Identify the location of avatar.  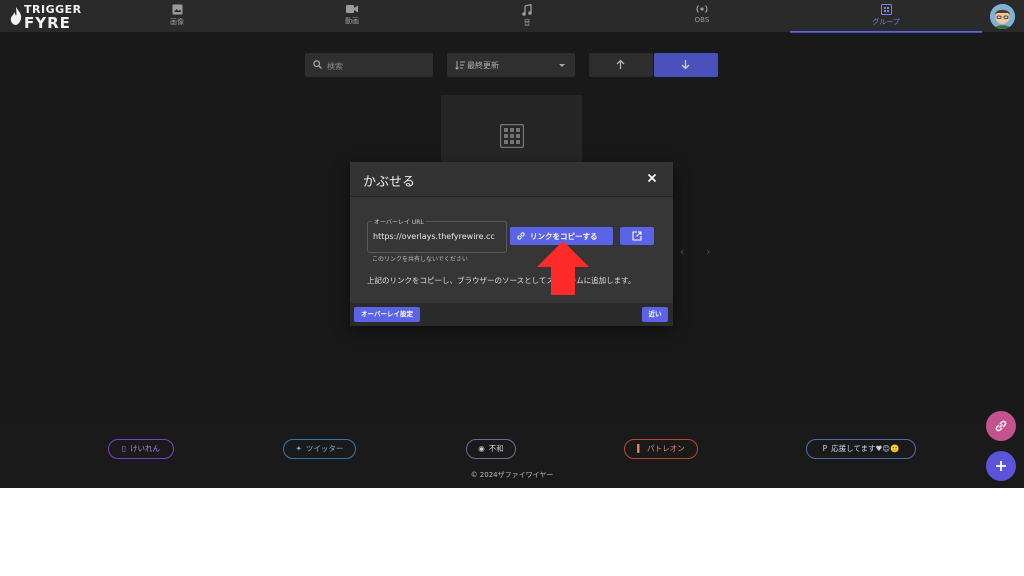
(1002, 16).